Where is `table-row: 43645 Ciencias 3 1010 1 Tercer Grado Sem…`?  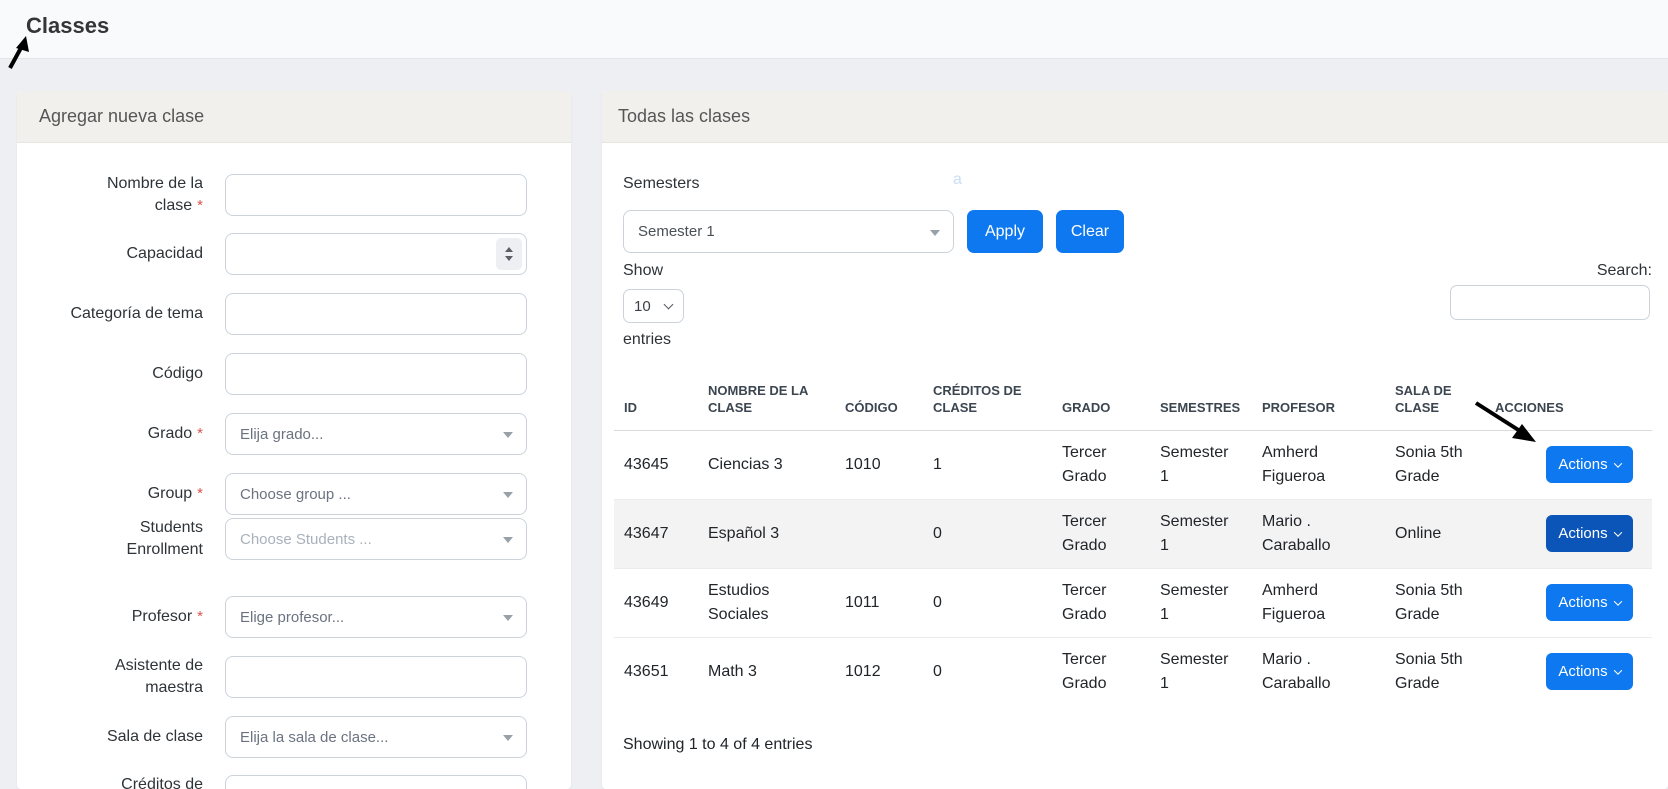 table-row: 43645 Ciencias 3 1010 1 Tercer Grado Sem… is located at coordinates (1133, 464).